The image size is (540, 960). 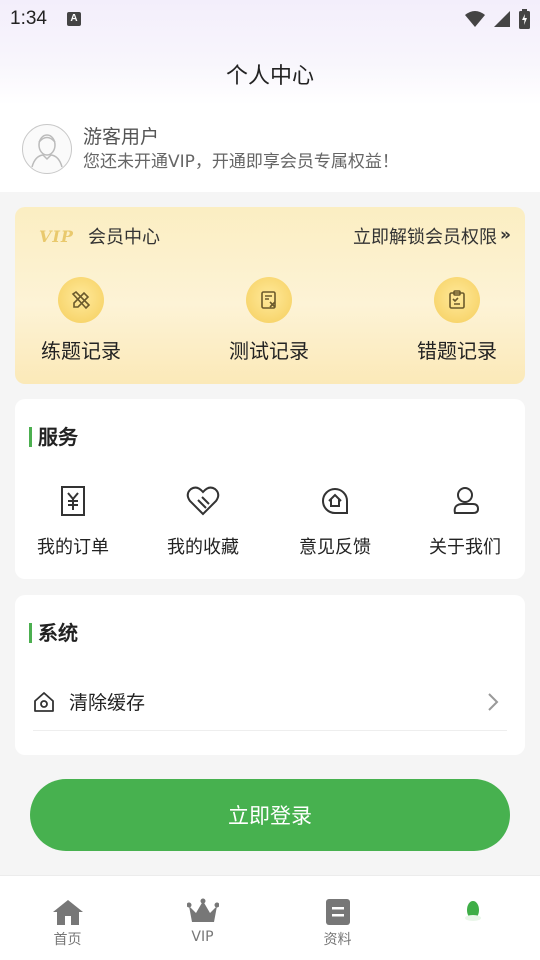 What do you see at coordinates (124, 237) in the screenshot?
I see `vip-center-label: 会员中心` at bounding box center [124, 237].